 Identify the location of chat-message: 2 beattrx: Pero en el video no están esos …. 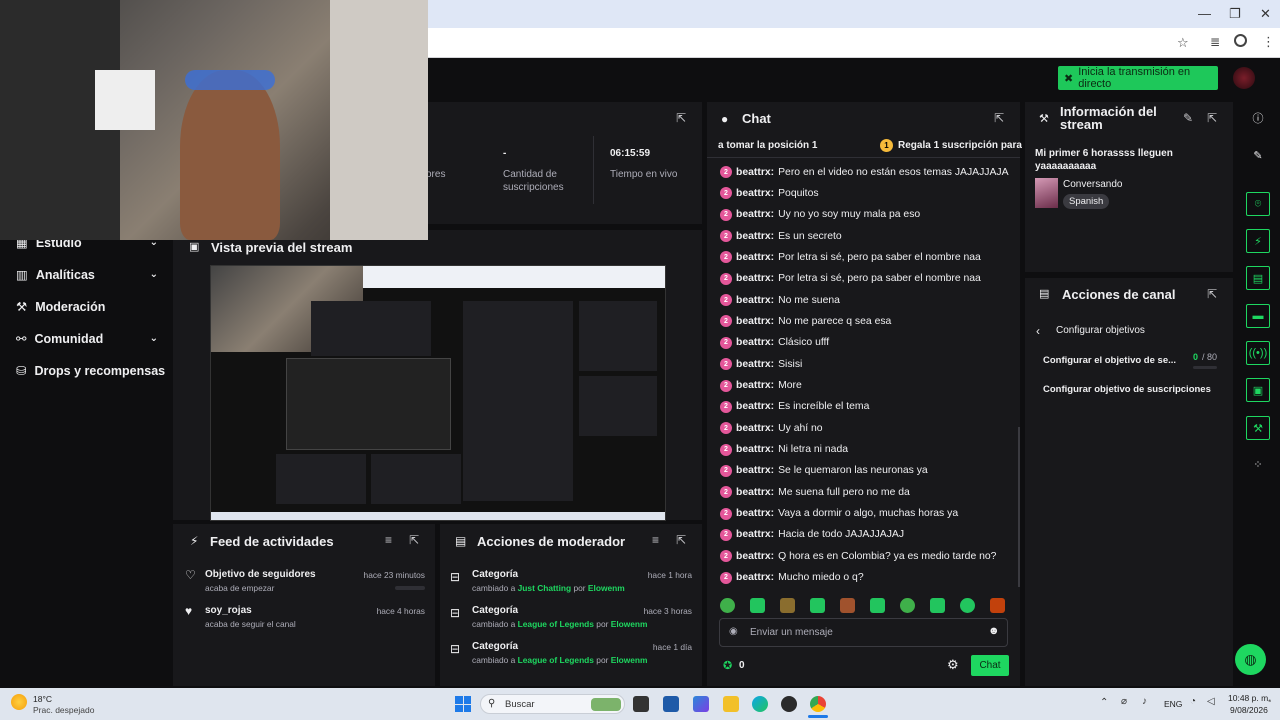
(864, 172).